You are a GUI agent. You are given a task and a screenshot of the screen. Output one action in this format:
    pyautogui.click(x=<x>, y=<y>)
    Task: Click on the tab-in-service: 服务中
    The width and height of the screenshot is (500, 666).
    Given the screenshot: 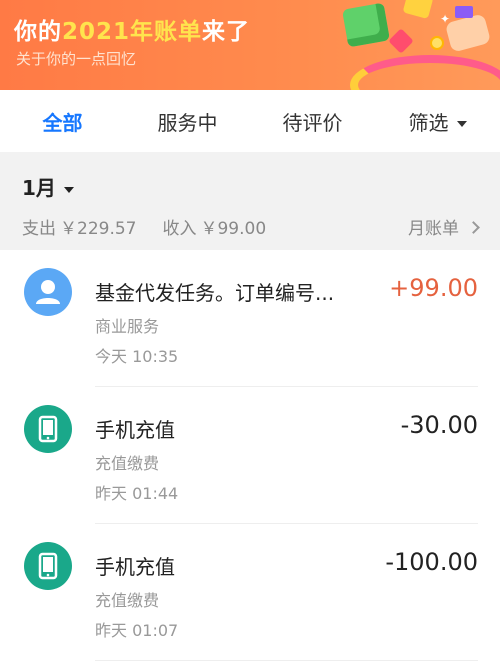 What is the action you would take?
    pyautogui.click(x=187, y=121)
    